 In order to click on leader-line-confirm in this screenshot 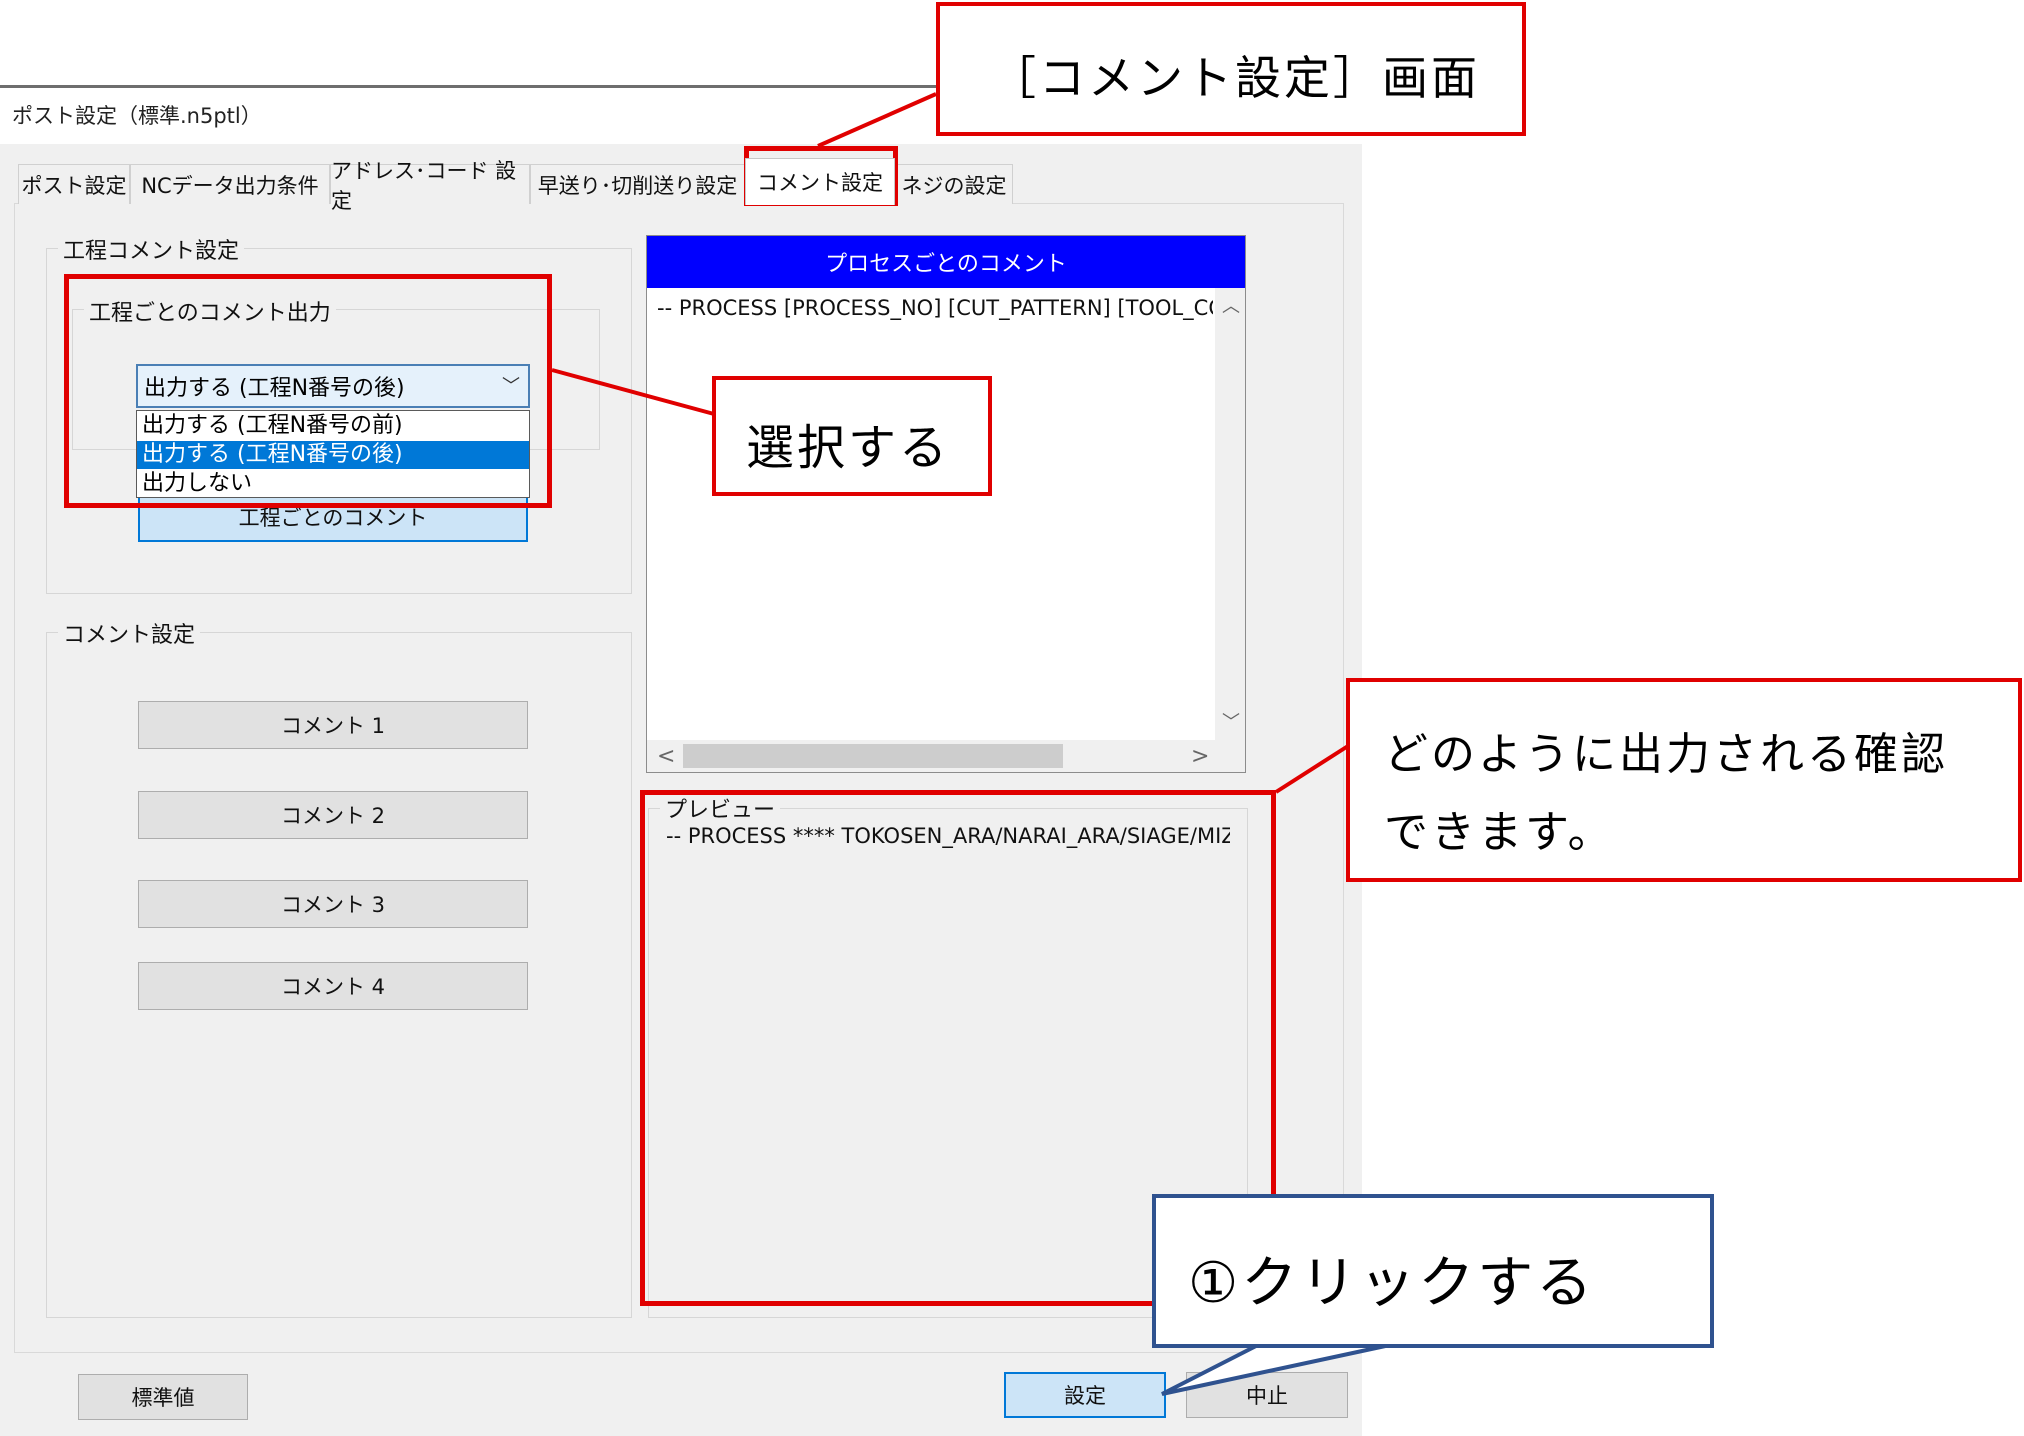, I will do `click(1312, 769)`.